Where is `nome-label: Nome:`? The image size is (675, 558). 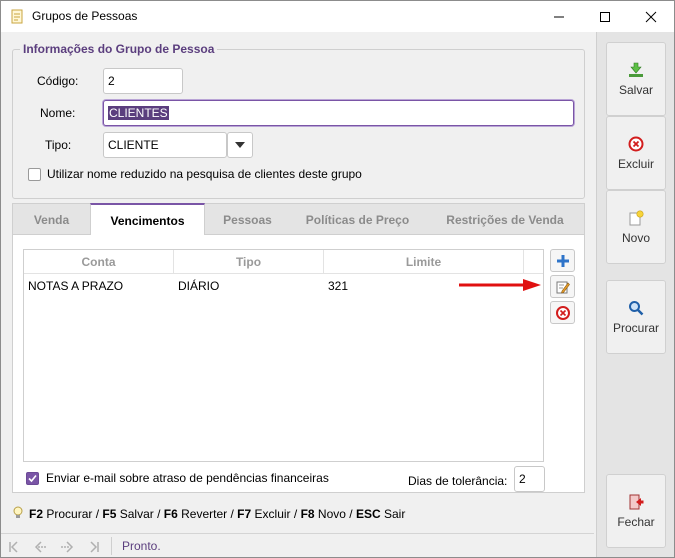
nome-label: Nome: is located at coordinates (58, 113).